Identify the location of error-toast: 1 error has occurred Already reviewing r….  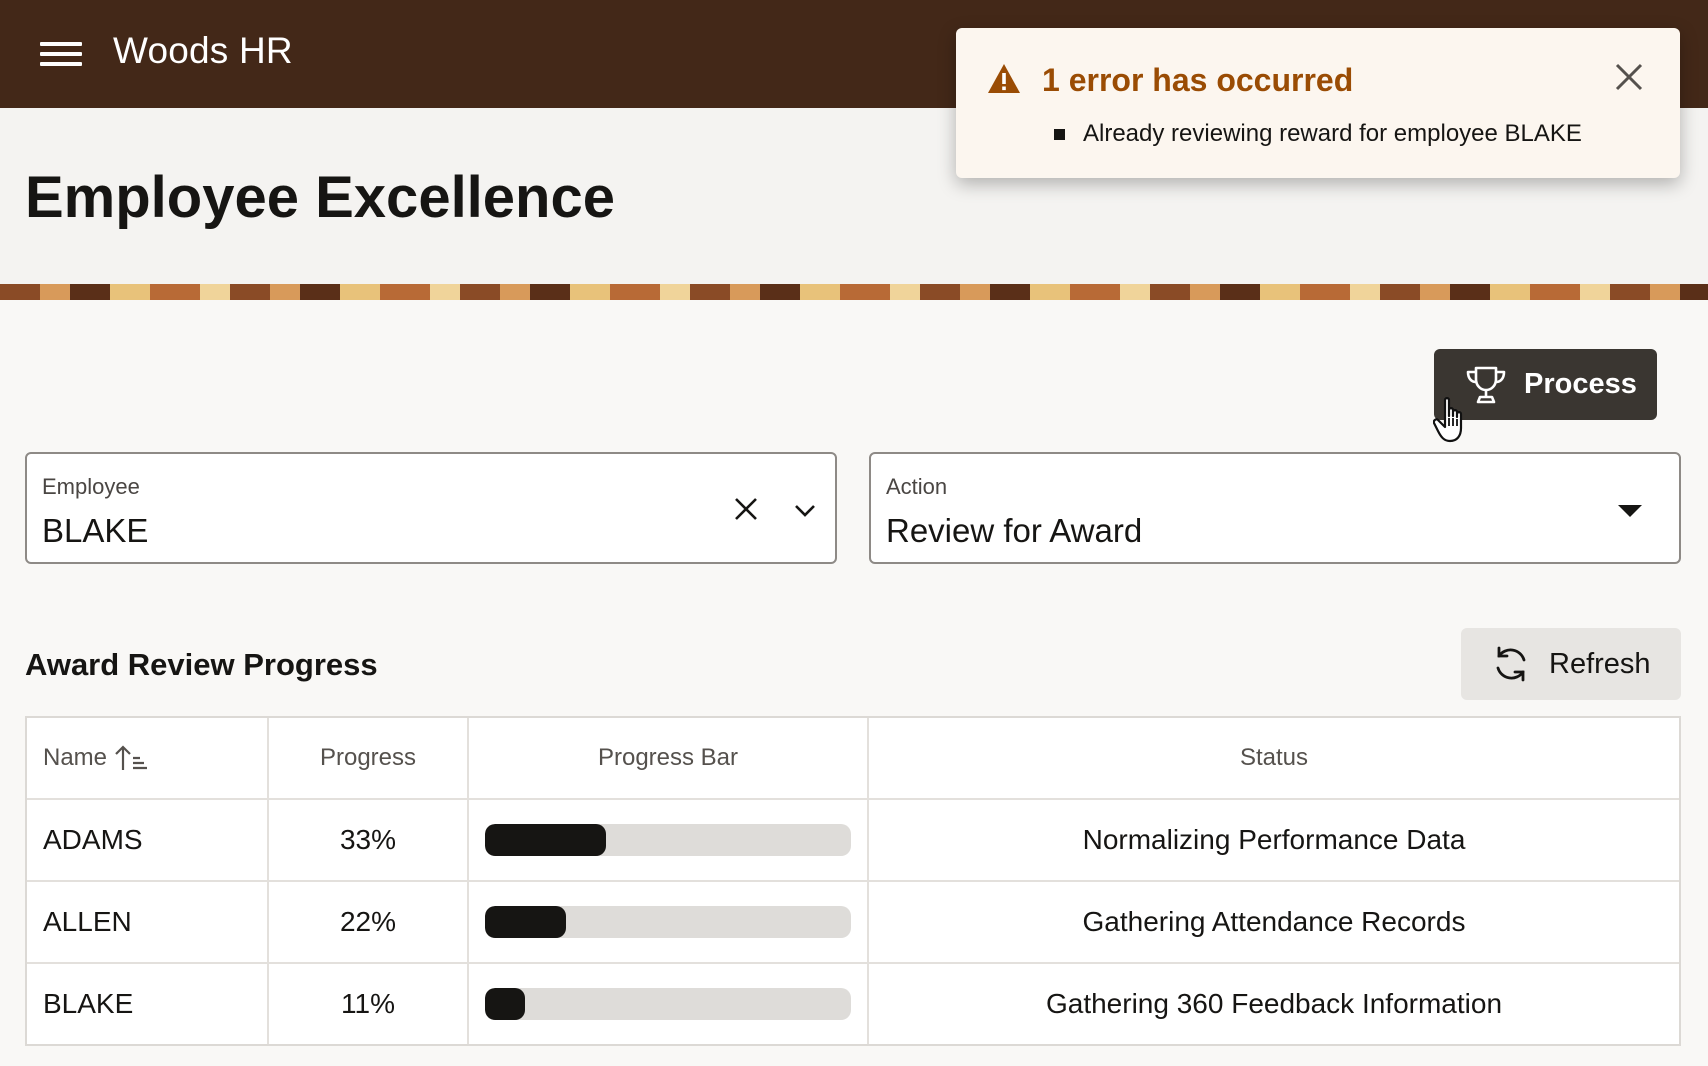
(1318, 103).